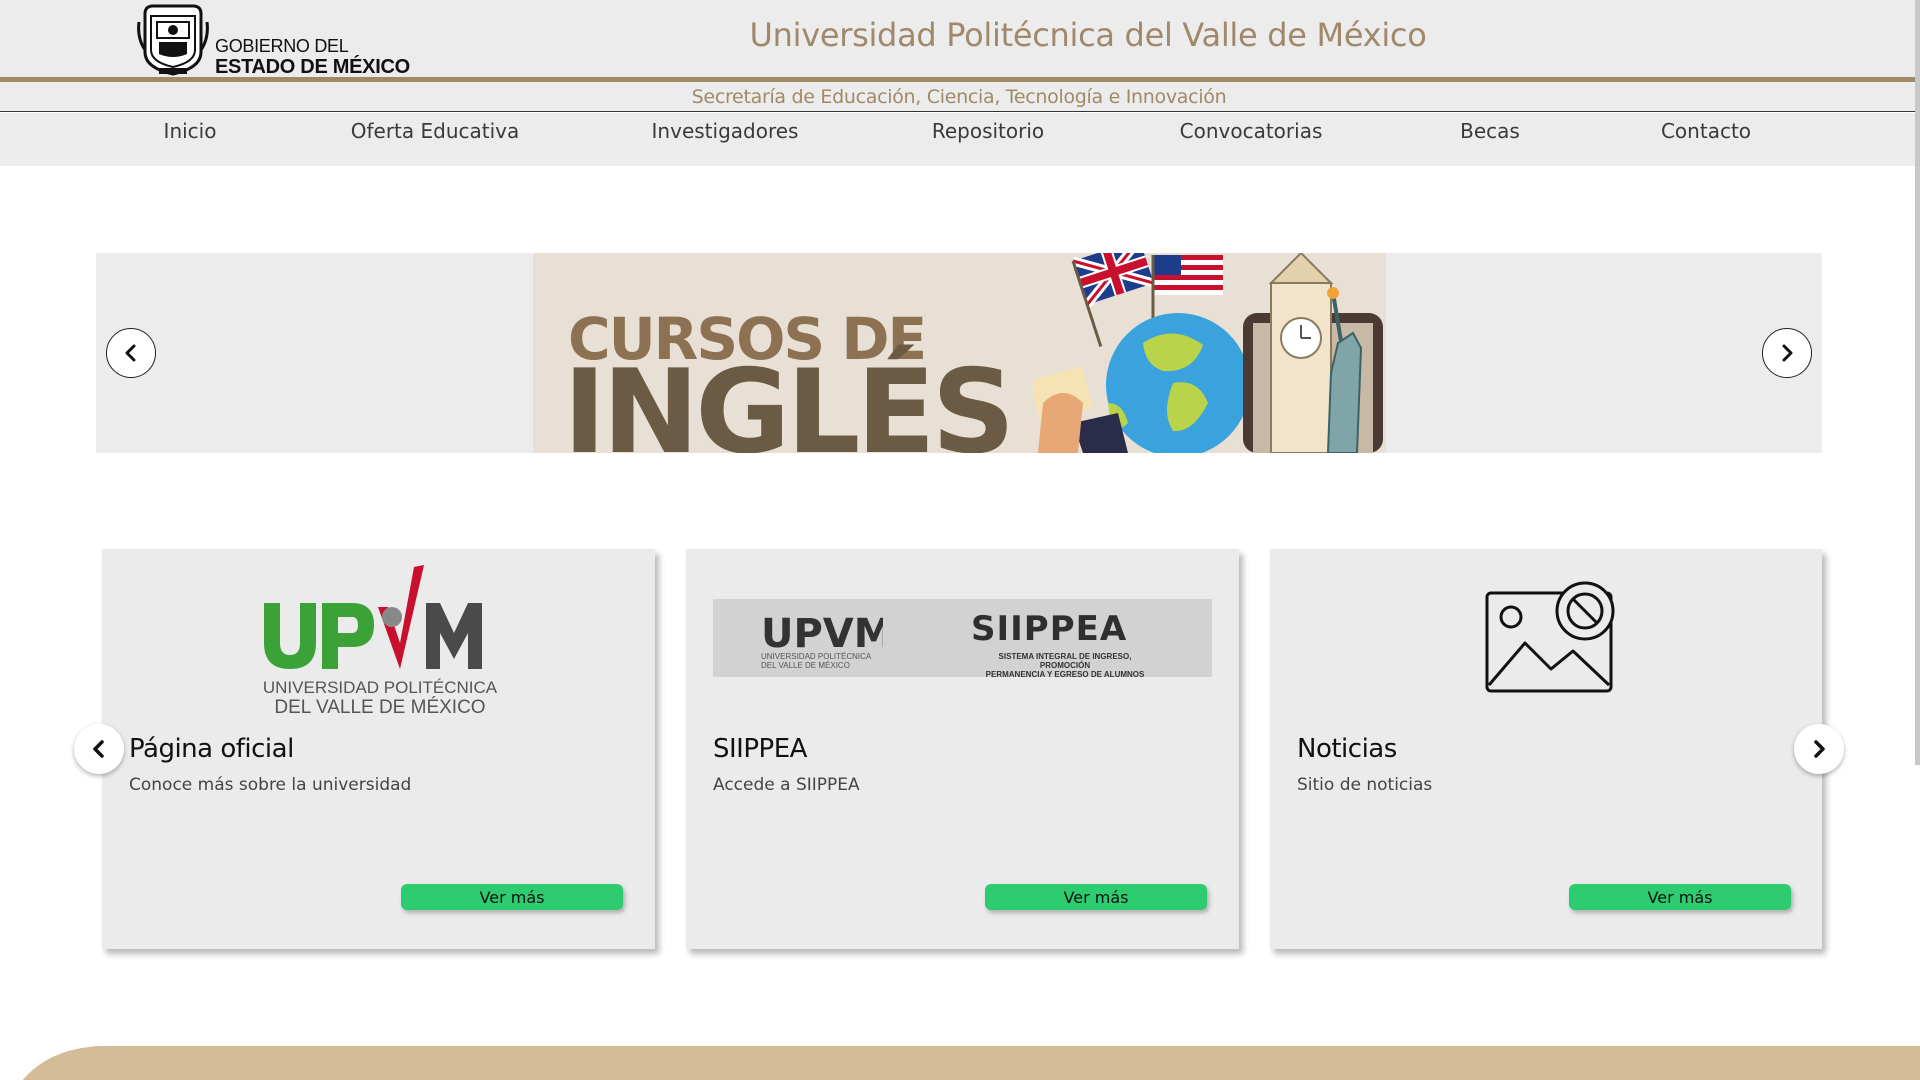 The width and height of the screenshot is (1920, 1080). What do you see at coordinates (1065, 661) in the screenshot?
I see `siippea-logo-sub1: SISTEMA INTEGRAL DE INGRESO, PROMOCIÓN` at bounding box center [1065, 661].